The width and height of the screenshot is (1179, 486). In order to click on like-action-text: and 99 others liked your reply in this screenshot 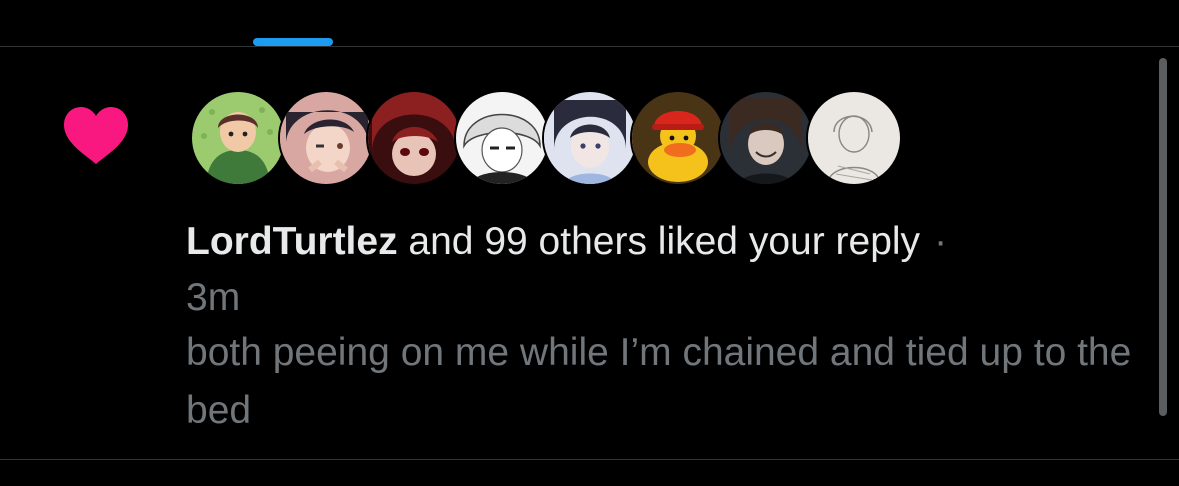, I will do `click(659, 241)`.